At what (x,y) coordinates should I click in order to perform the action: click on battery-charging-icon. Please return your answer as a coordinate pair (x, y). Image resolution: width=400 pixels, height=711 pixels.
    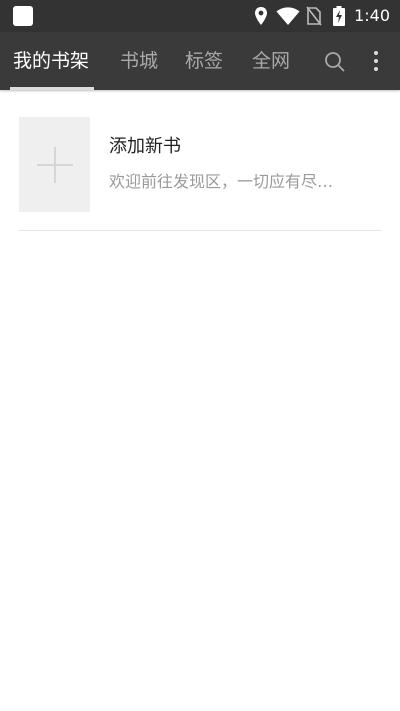
    Looking at the image, I should click on (339, 16).